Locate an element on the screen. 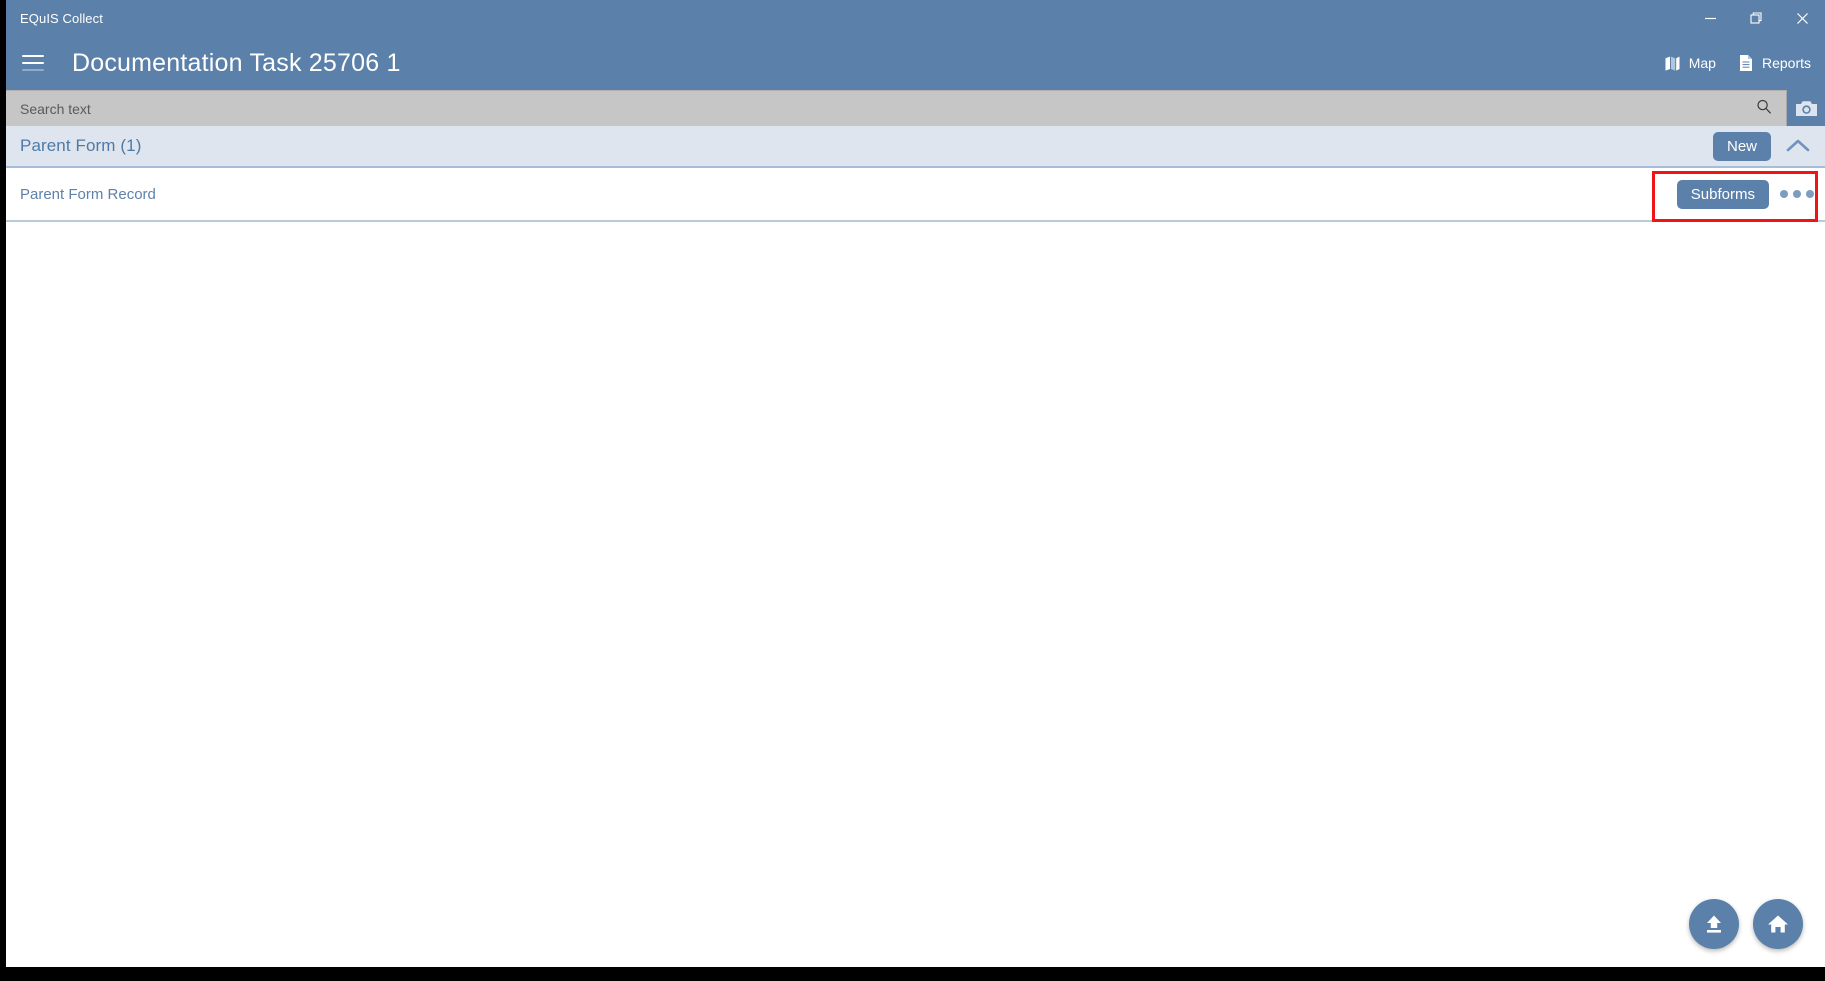 The image size is (1825, 981). application-name: EQuIS Collect is located at coordinates (61, 18).